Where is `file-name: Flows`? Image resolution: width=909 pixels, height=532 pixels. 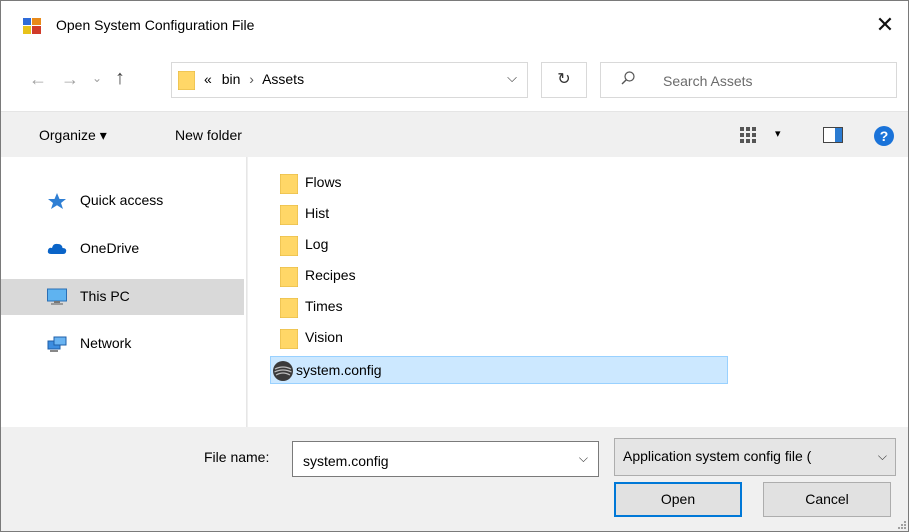 file-name: Flows is located at coordinates (323, 182).